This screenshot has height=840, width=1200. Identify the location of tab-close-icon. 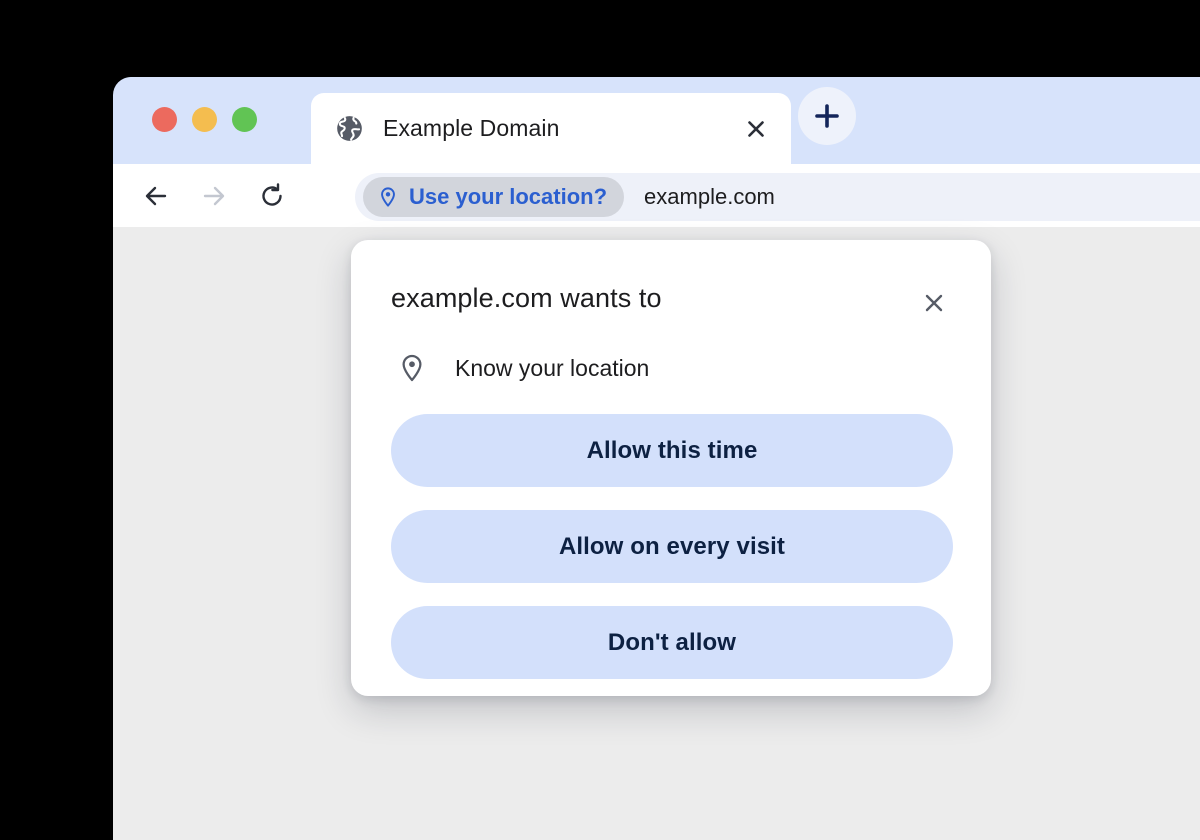
(756, 129).